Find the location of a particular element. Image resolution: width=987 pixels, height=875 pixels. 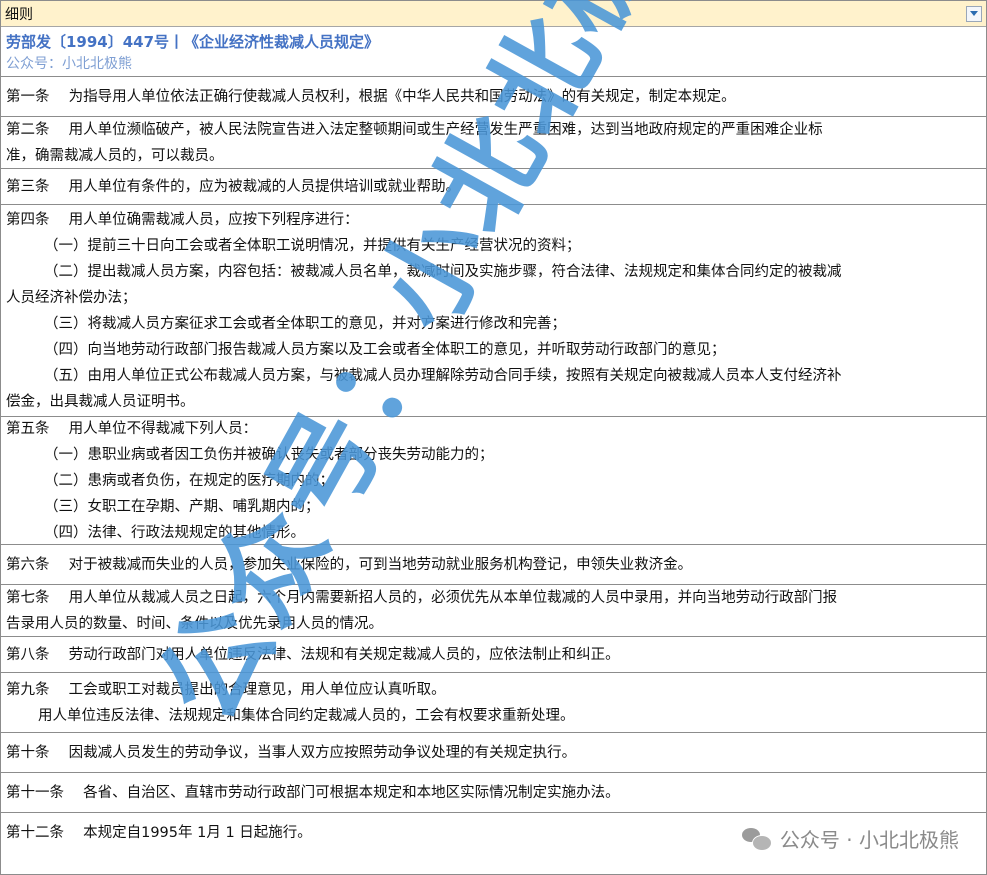

article-text: 准，确需裁减人员的，可以裁员。 is located at coordinates (115, 155).